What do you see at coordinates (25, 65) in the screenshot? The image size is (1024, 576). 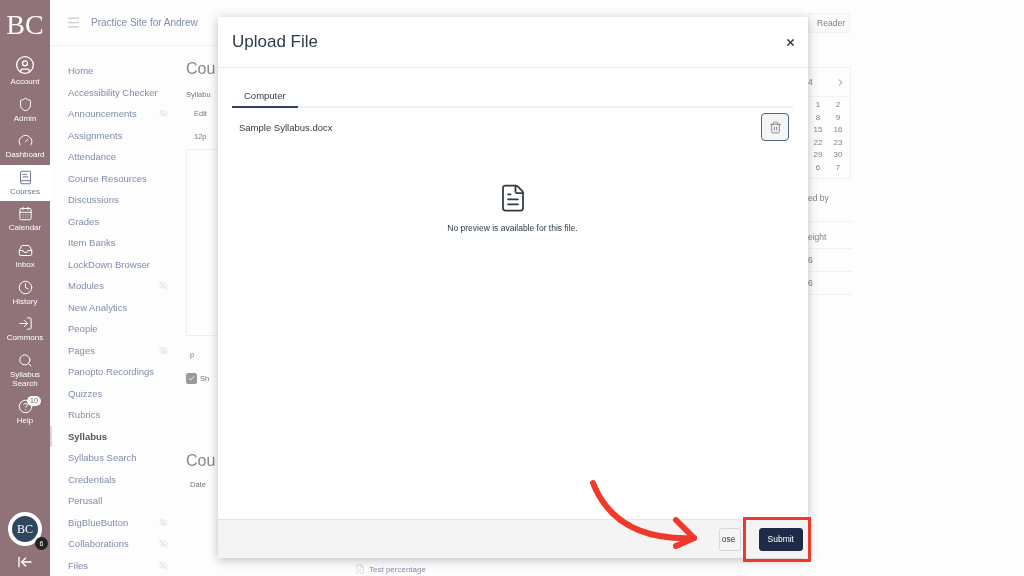 I see `user-avatar-icon` at bounding box center [25, 65].